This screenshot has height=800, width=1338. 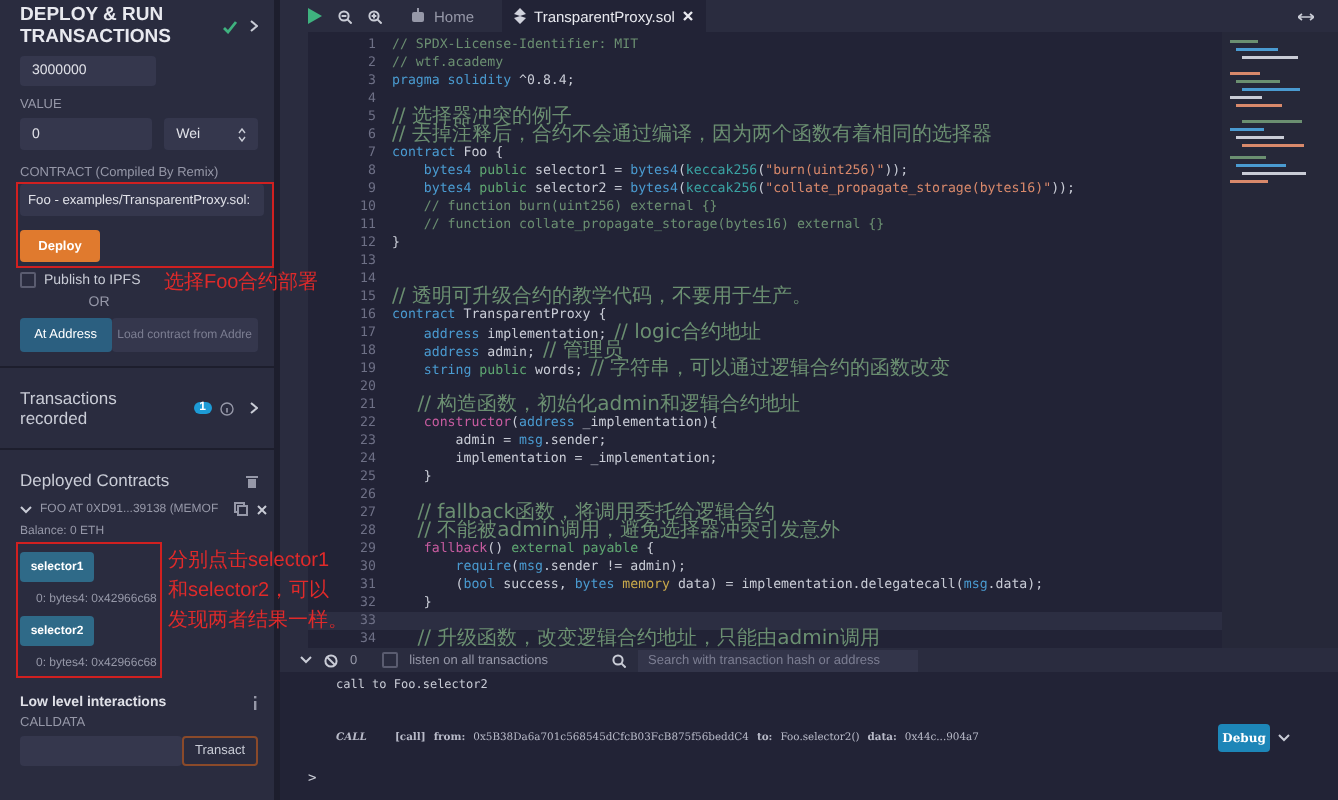 I want to click on code-line: // 去掉注释后，合约不会通过编译，因为两个函数有着相同的选择器, so click(x=692, y=135).